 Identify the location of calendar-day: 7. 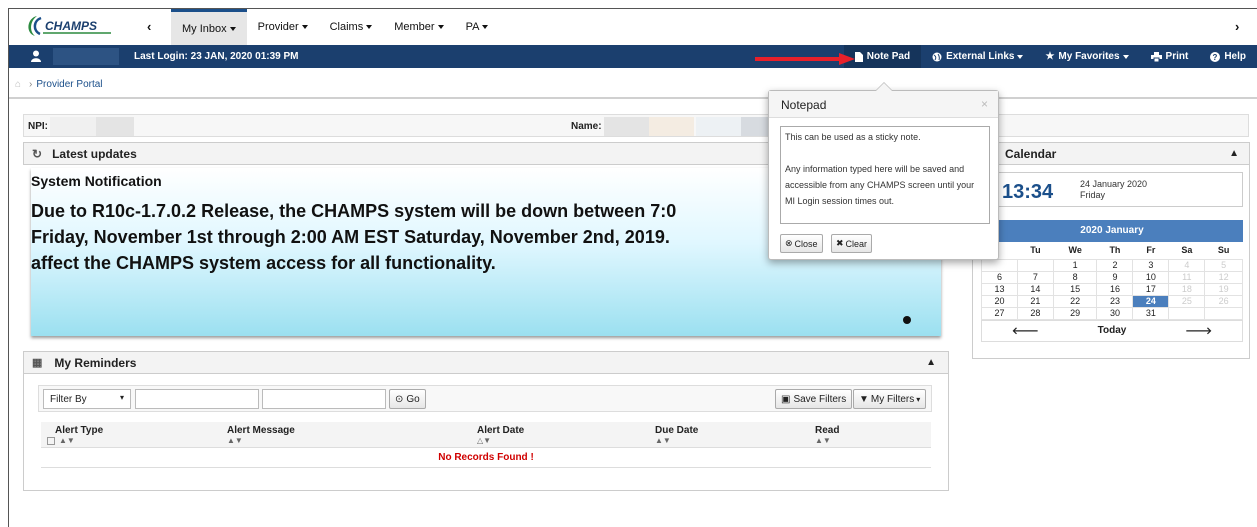
(1035, 277).